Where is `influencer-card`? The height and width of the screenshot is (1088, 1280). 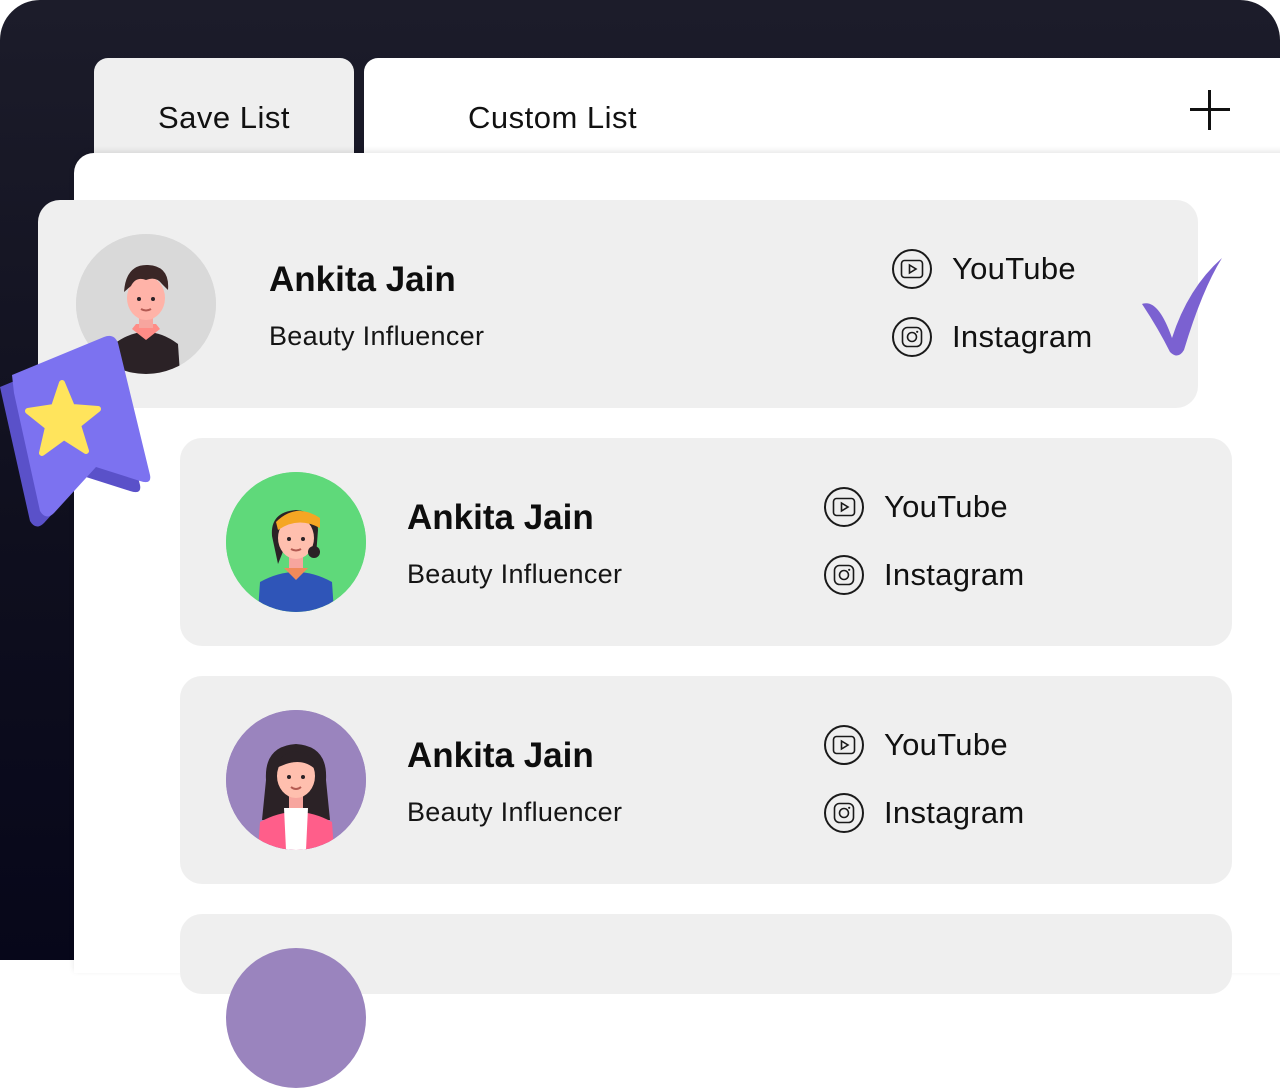 influencer-card is located at coordinates (706, 1001).